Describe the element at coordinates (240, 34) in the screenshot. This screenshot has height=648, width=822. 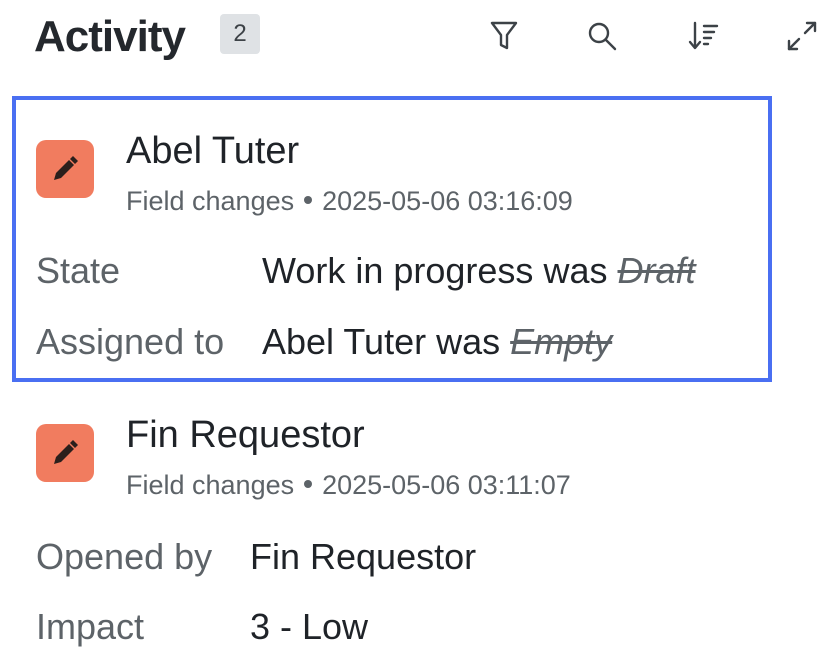
I see `activity-count-badge: 2` at that location.